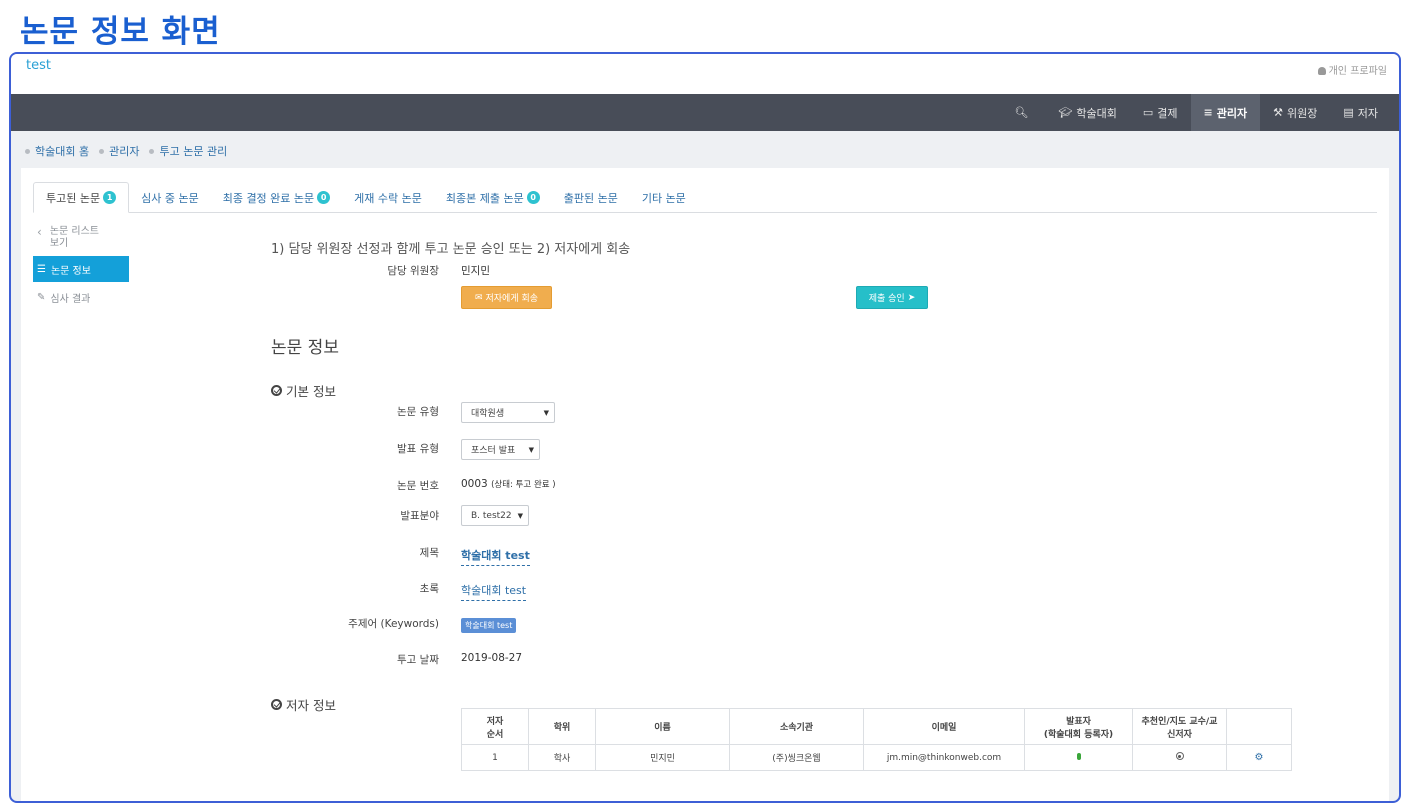 Image resolution: width=1402 pixels, height=804 pixels. Describe the element at coordinates (1148, 112) in the screenshot. I see `credit-card-icon: ▭` at that location.